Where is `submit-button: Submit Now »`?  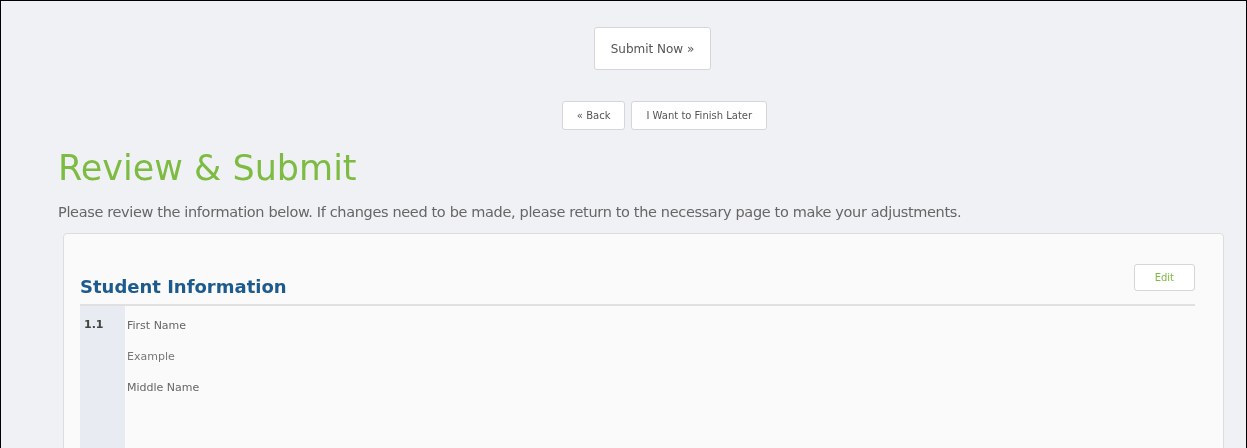
submit-button: Submit Now » is located at coordinates (652, 48).